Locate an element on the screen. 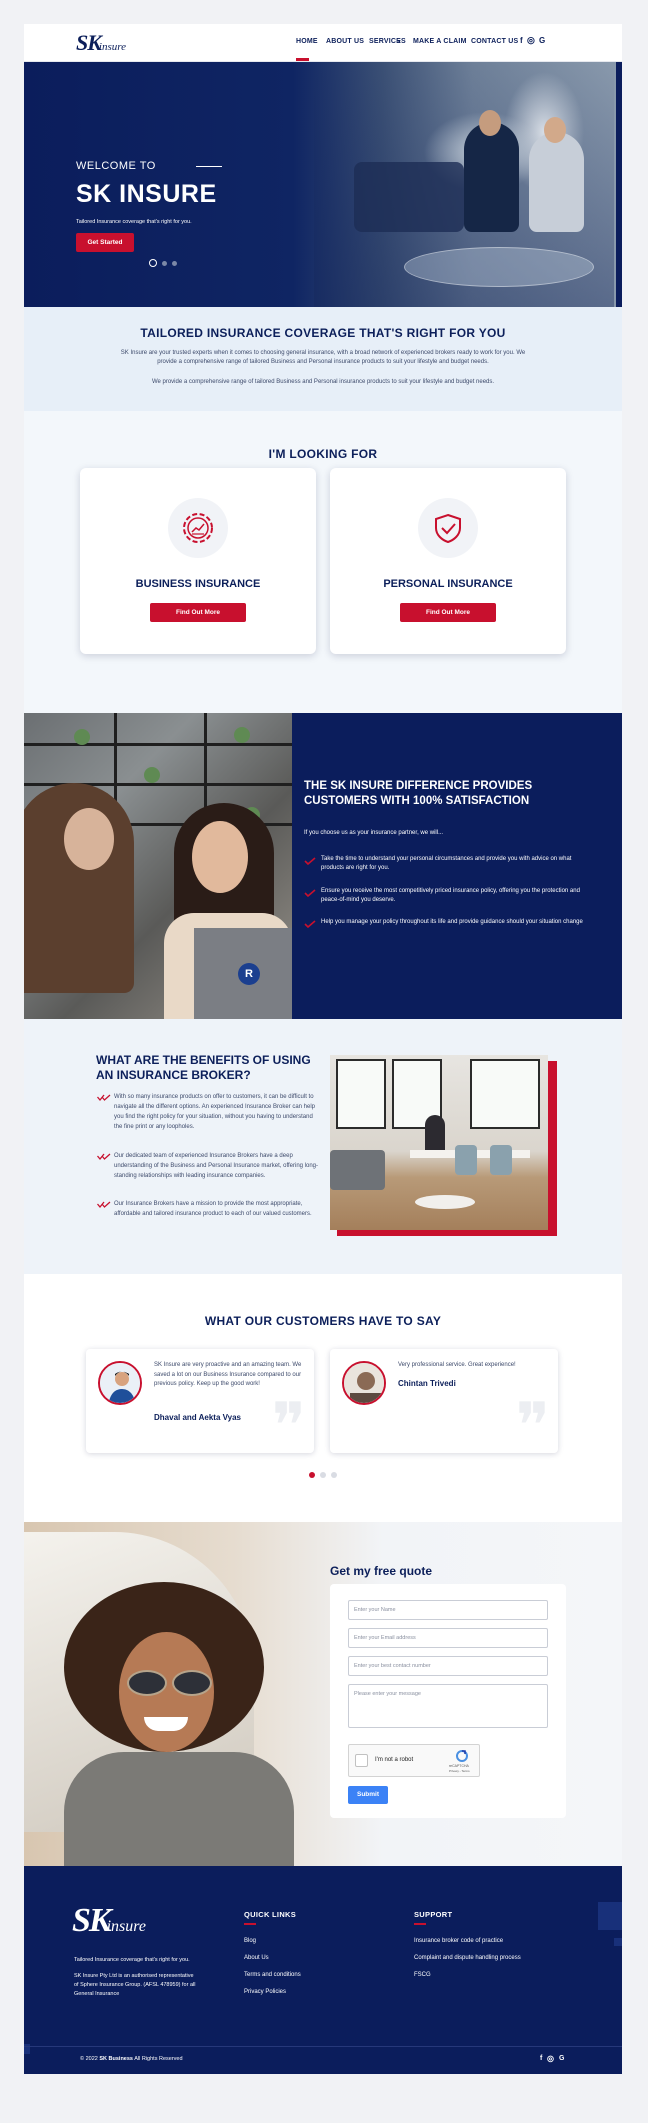 The image size is (648, 2123). nav-active-indicator is located at coordinates (302, 59).